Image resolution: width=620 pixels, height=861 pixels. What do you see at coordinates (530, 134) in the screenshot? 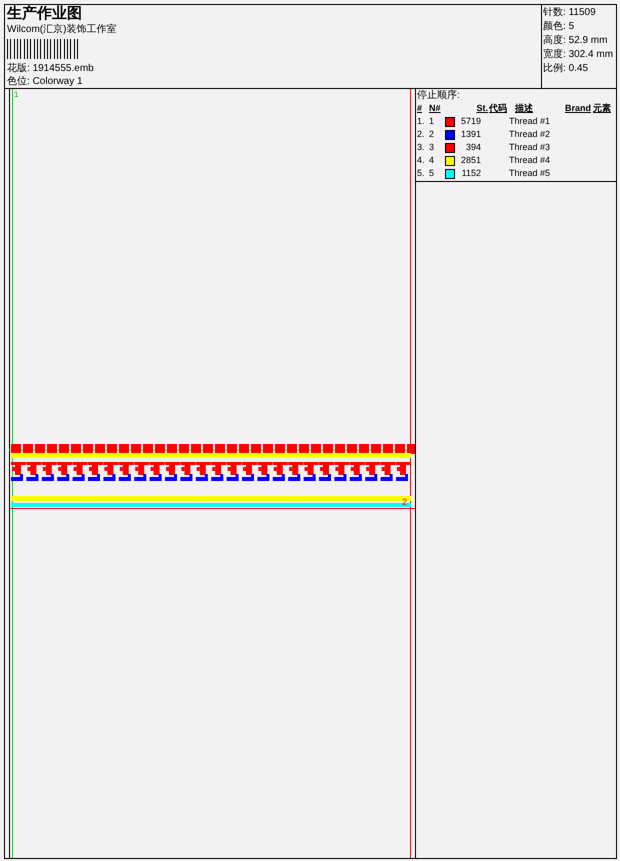
I see `thread-description: Thread #2` at bounding box center [530, 134].